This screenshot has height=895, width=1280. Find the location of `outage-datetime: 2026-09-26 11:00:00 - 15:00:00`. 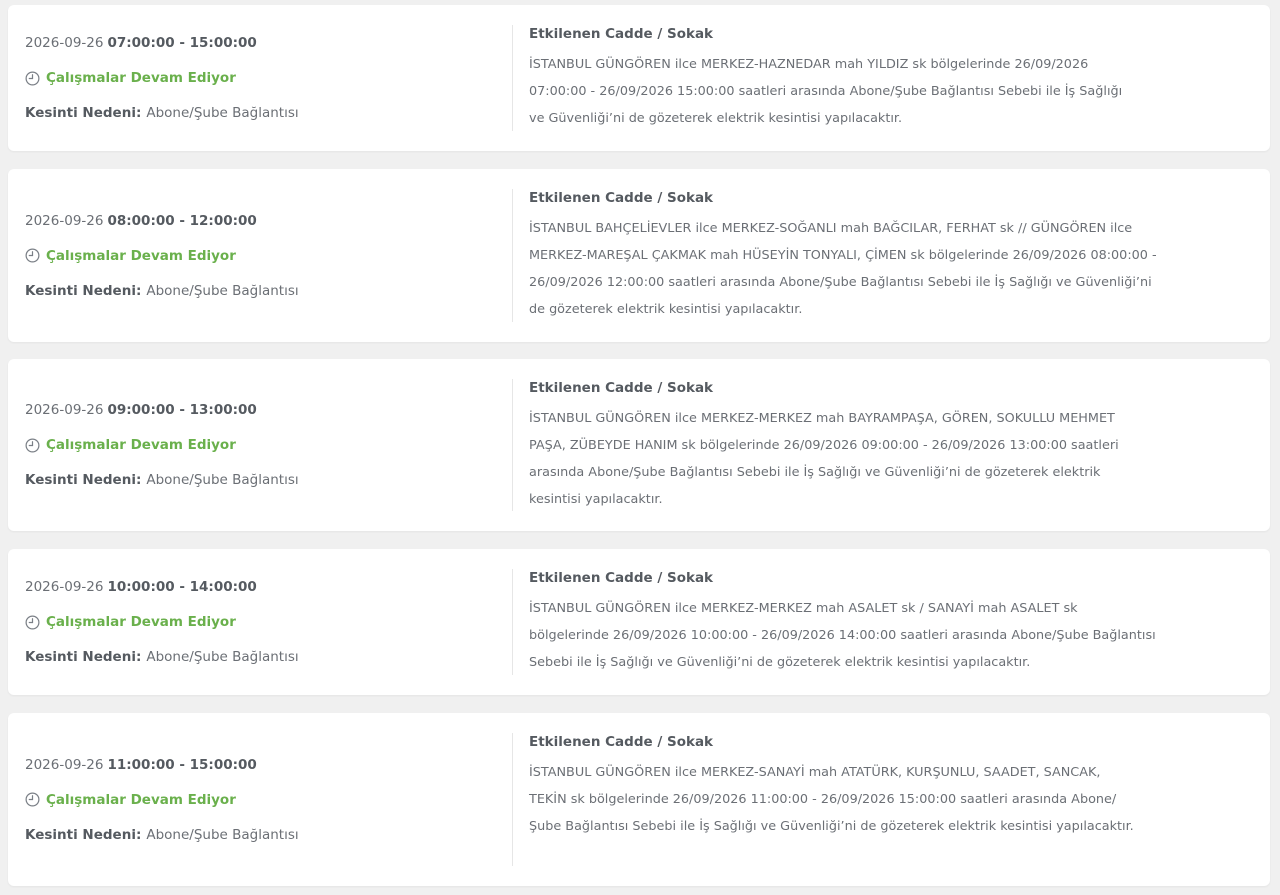

outage-datetime: 2026-09-26 11:00:00 - 15:00:00 is located at coordinates (162, 764).